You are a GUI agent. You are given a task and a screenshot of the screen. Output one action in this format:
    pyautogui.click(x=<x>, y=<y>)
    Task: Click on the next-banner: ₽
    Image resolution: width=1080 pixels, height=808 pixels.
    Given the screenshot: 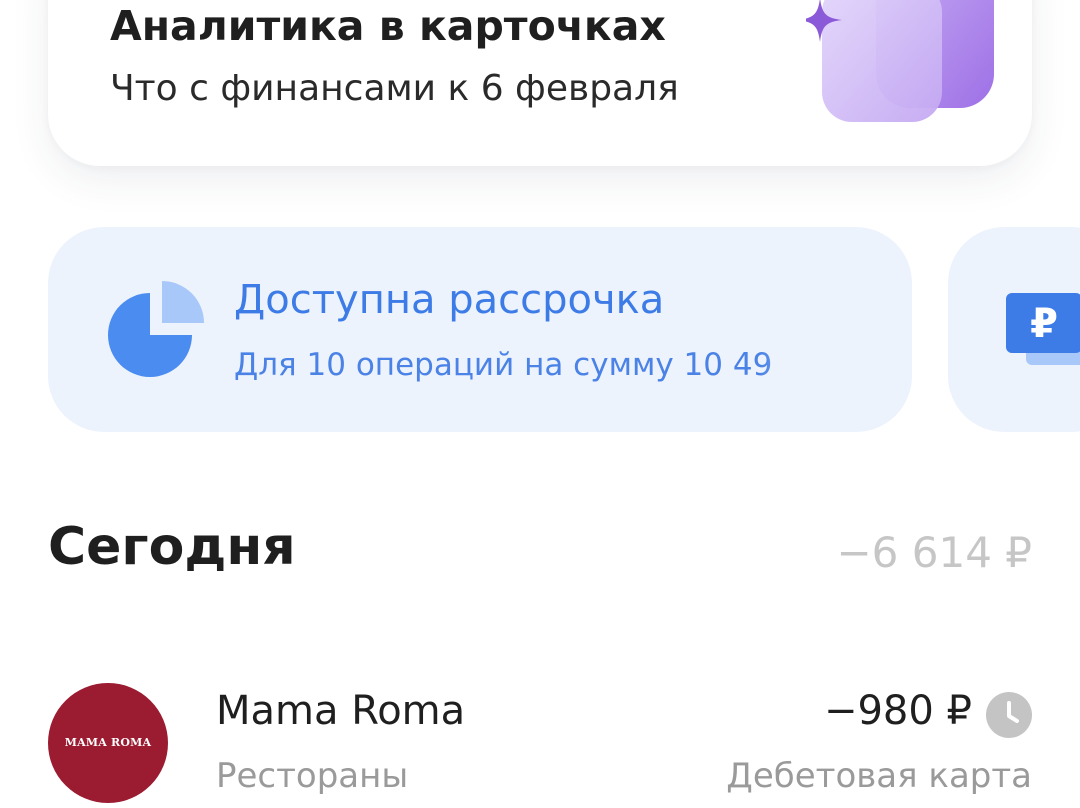 What is the action you would take?
    pyautogui.click(x=1014, y=329)
    